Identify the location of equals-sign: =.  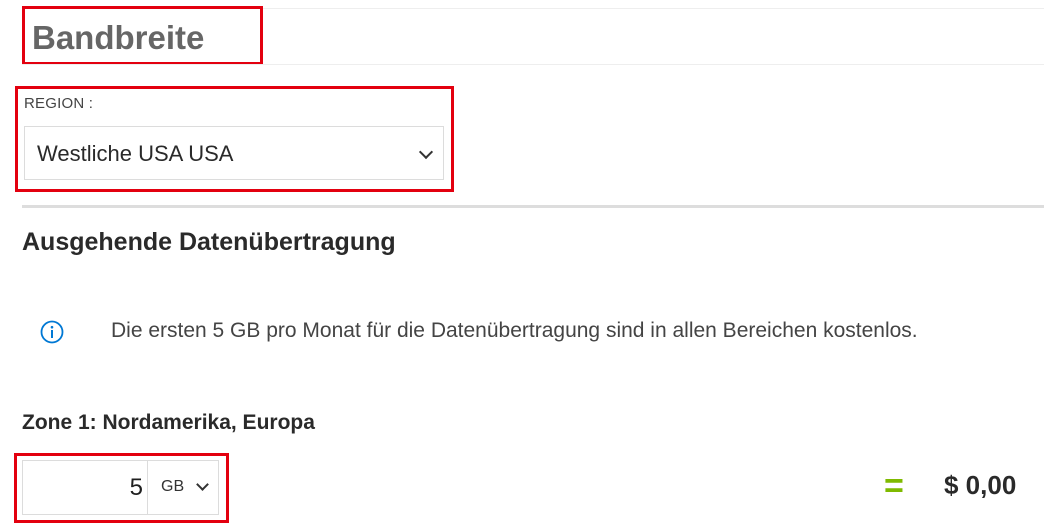
(894, 486).